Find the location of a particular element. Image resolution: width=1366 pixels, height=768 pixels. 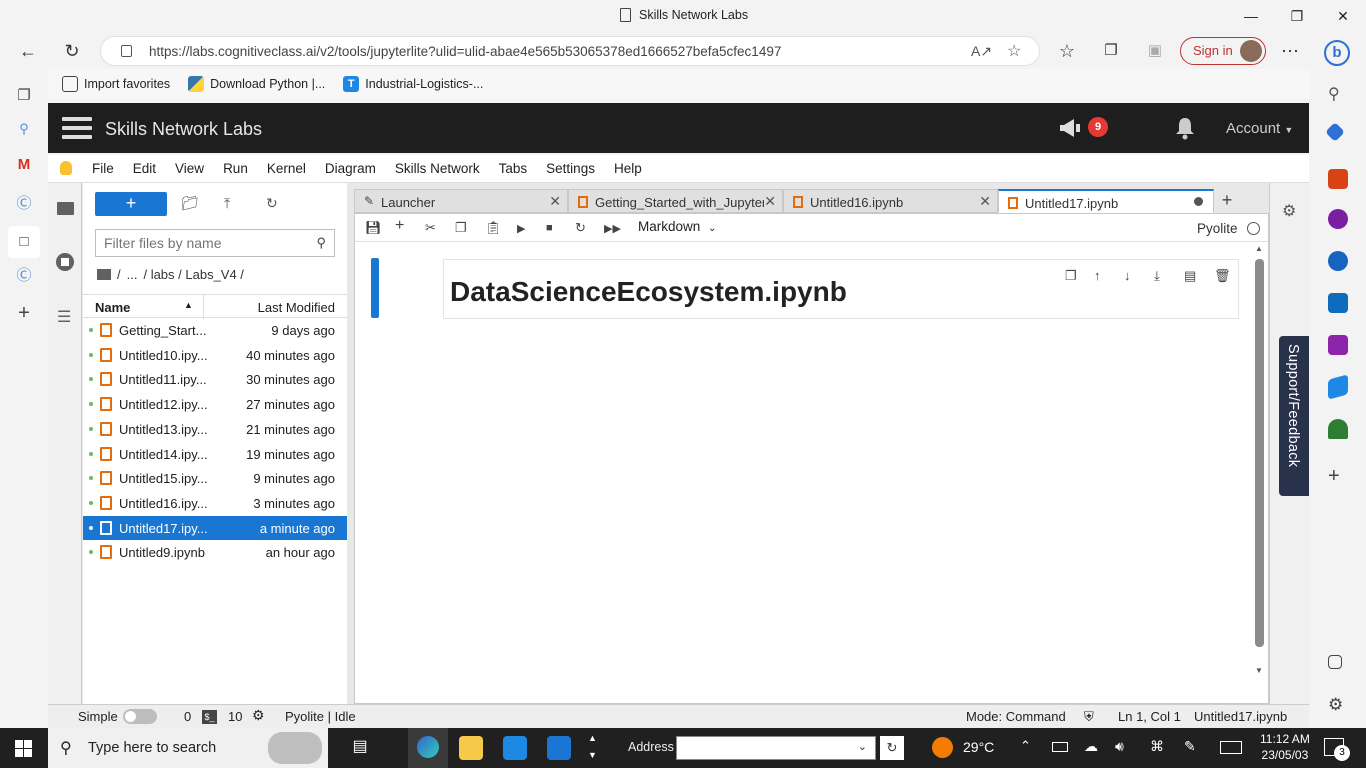

simple-mode-toggle is located at coordinates (140, 716).